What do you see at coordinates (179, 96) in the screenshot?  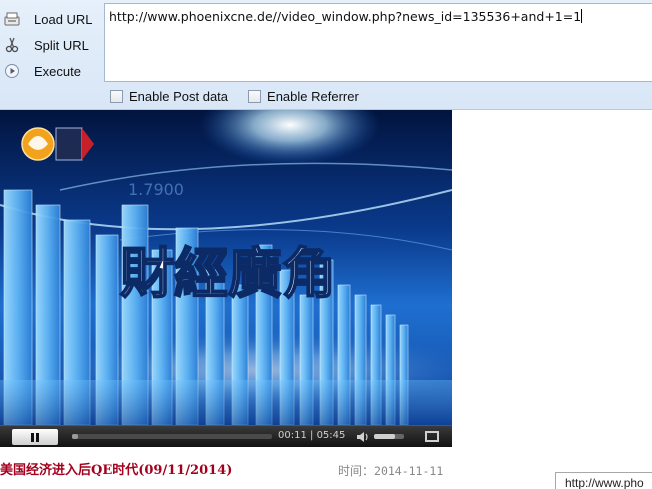 I see `enable-post-data-label: Enable Post data` at bounding box center [179, 96].